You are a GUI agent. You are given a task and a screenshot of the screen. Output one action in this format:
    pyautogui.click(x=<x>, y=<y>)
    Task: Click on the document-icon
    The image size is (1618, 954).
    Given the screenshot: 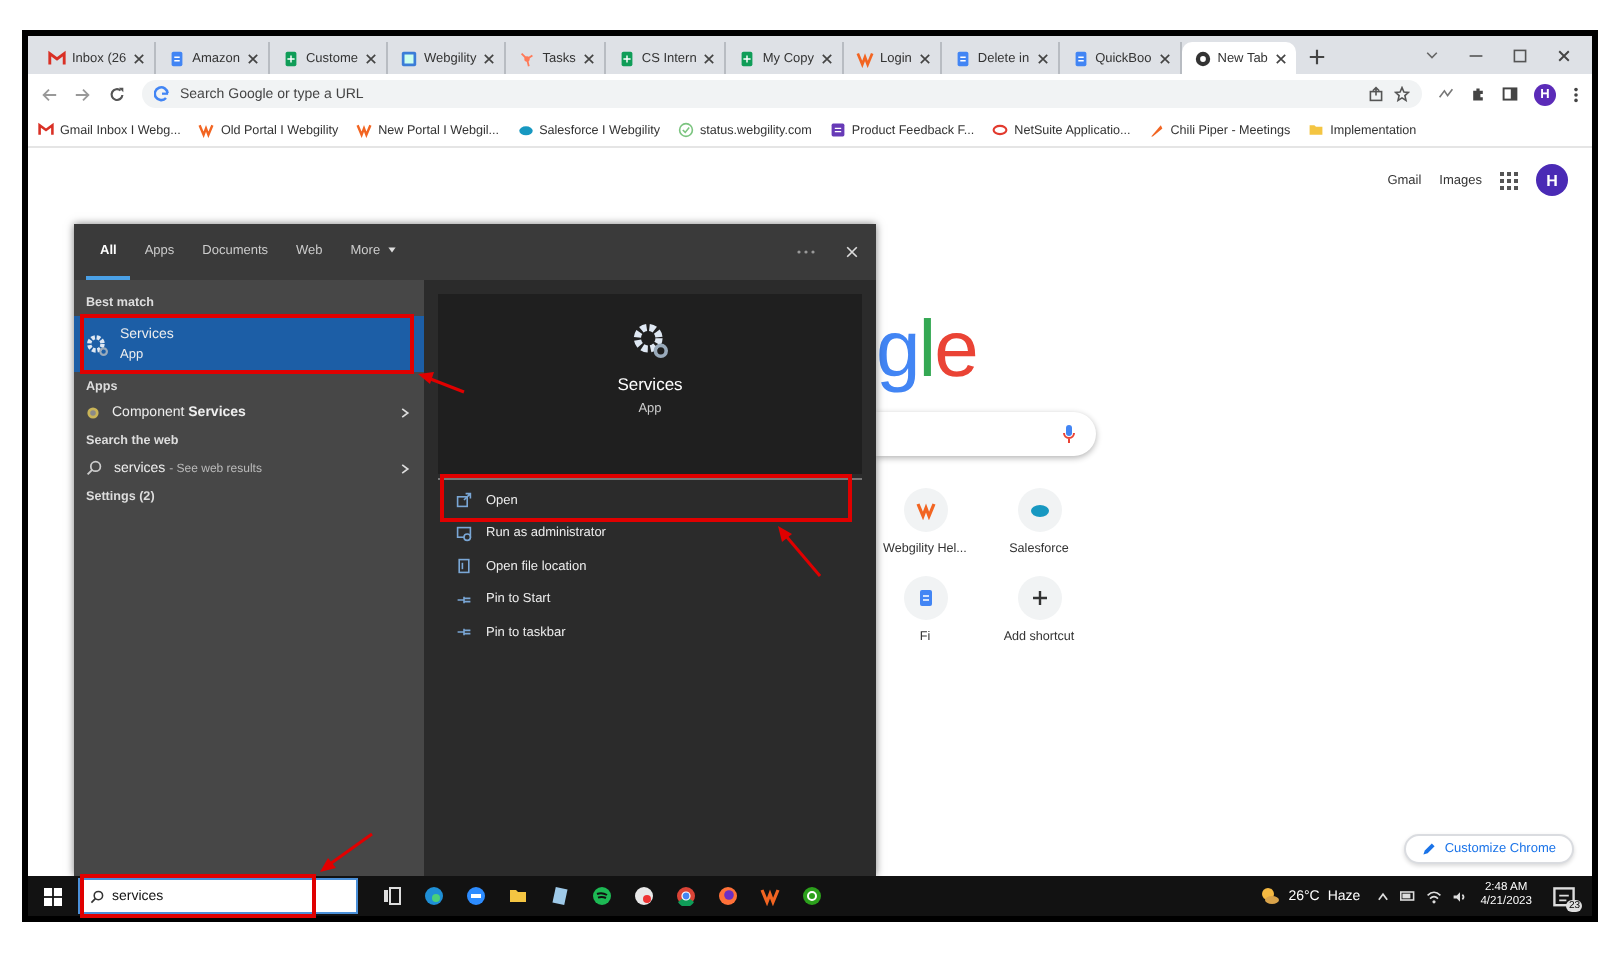 What is the action you would take?
    pyautogui.click(x=925, y=598)
    